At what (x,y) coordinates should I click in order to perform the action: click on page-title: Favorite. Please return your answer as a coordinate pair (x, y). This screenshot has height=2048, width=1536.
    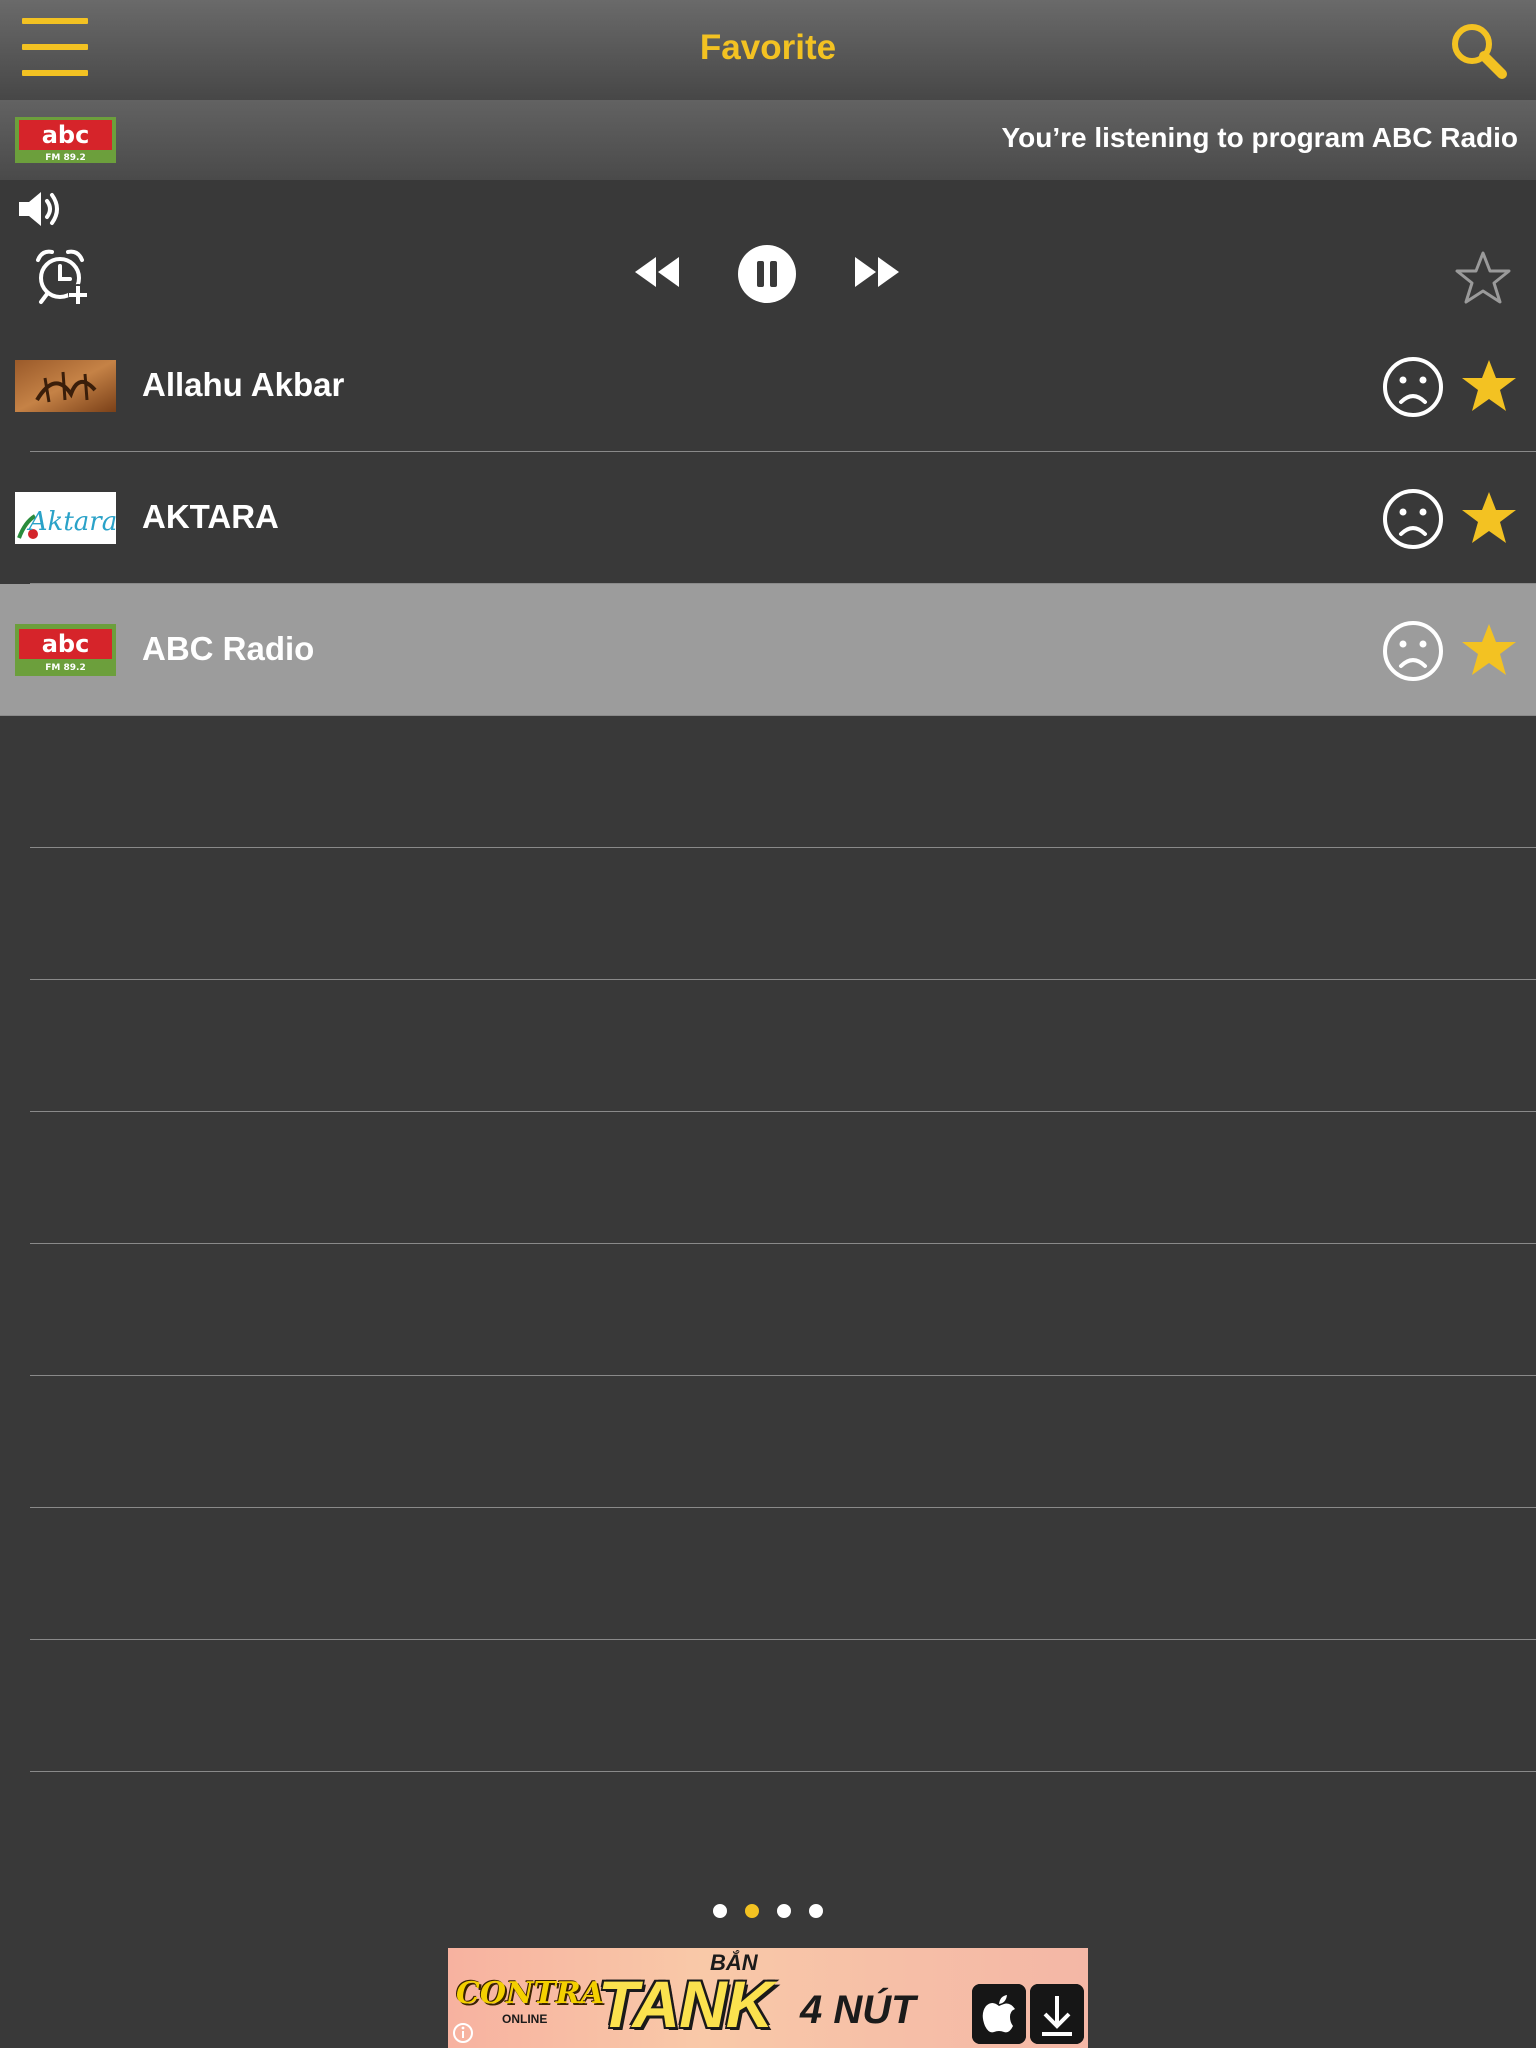
    Looking at the image, I should click on (768, 47).